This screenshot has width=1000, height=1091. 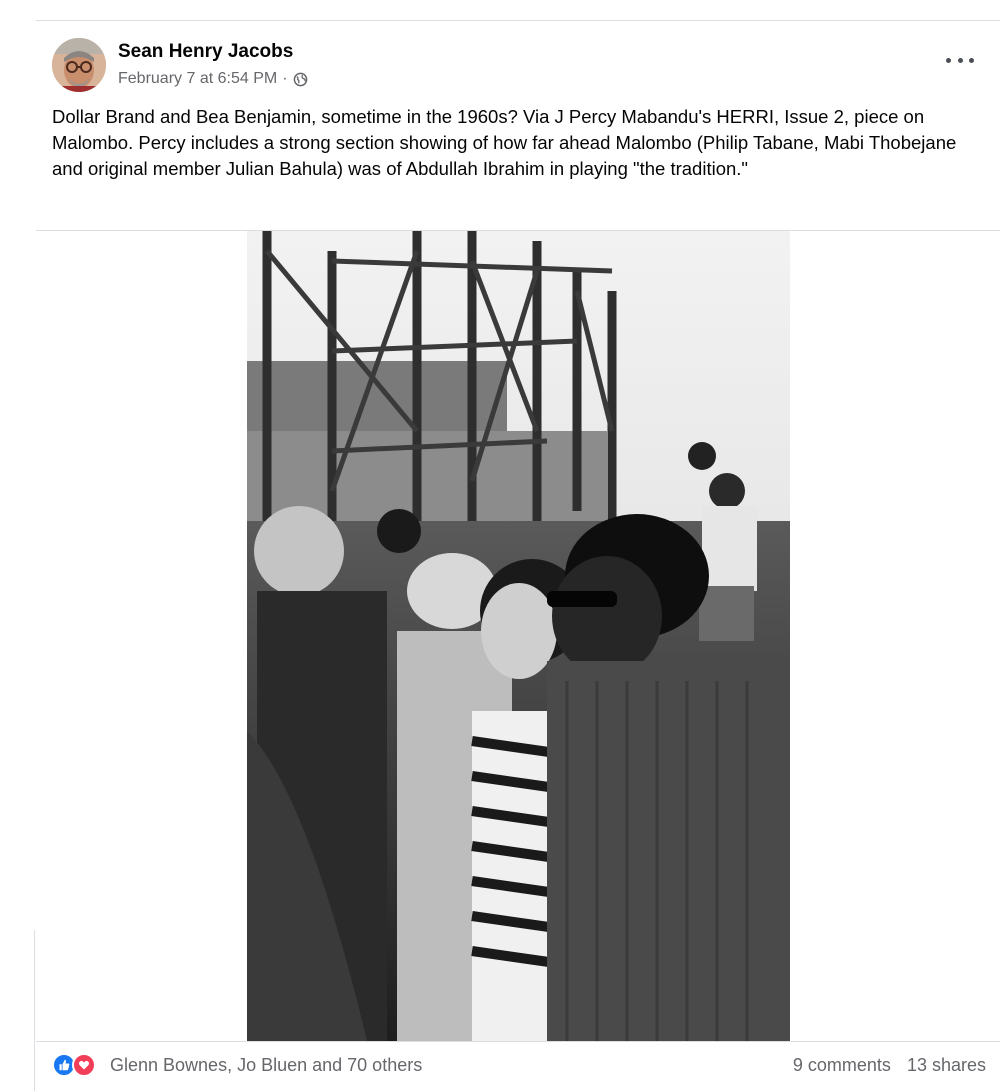 I want to click on globe-icon, so click(x=300, y=79).